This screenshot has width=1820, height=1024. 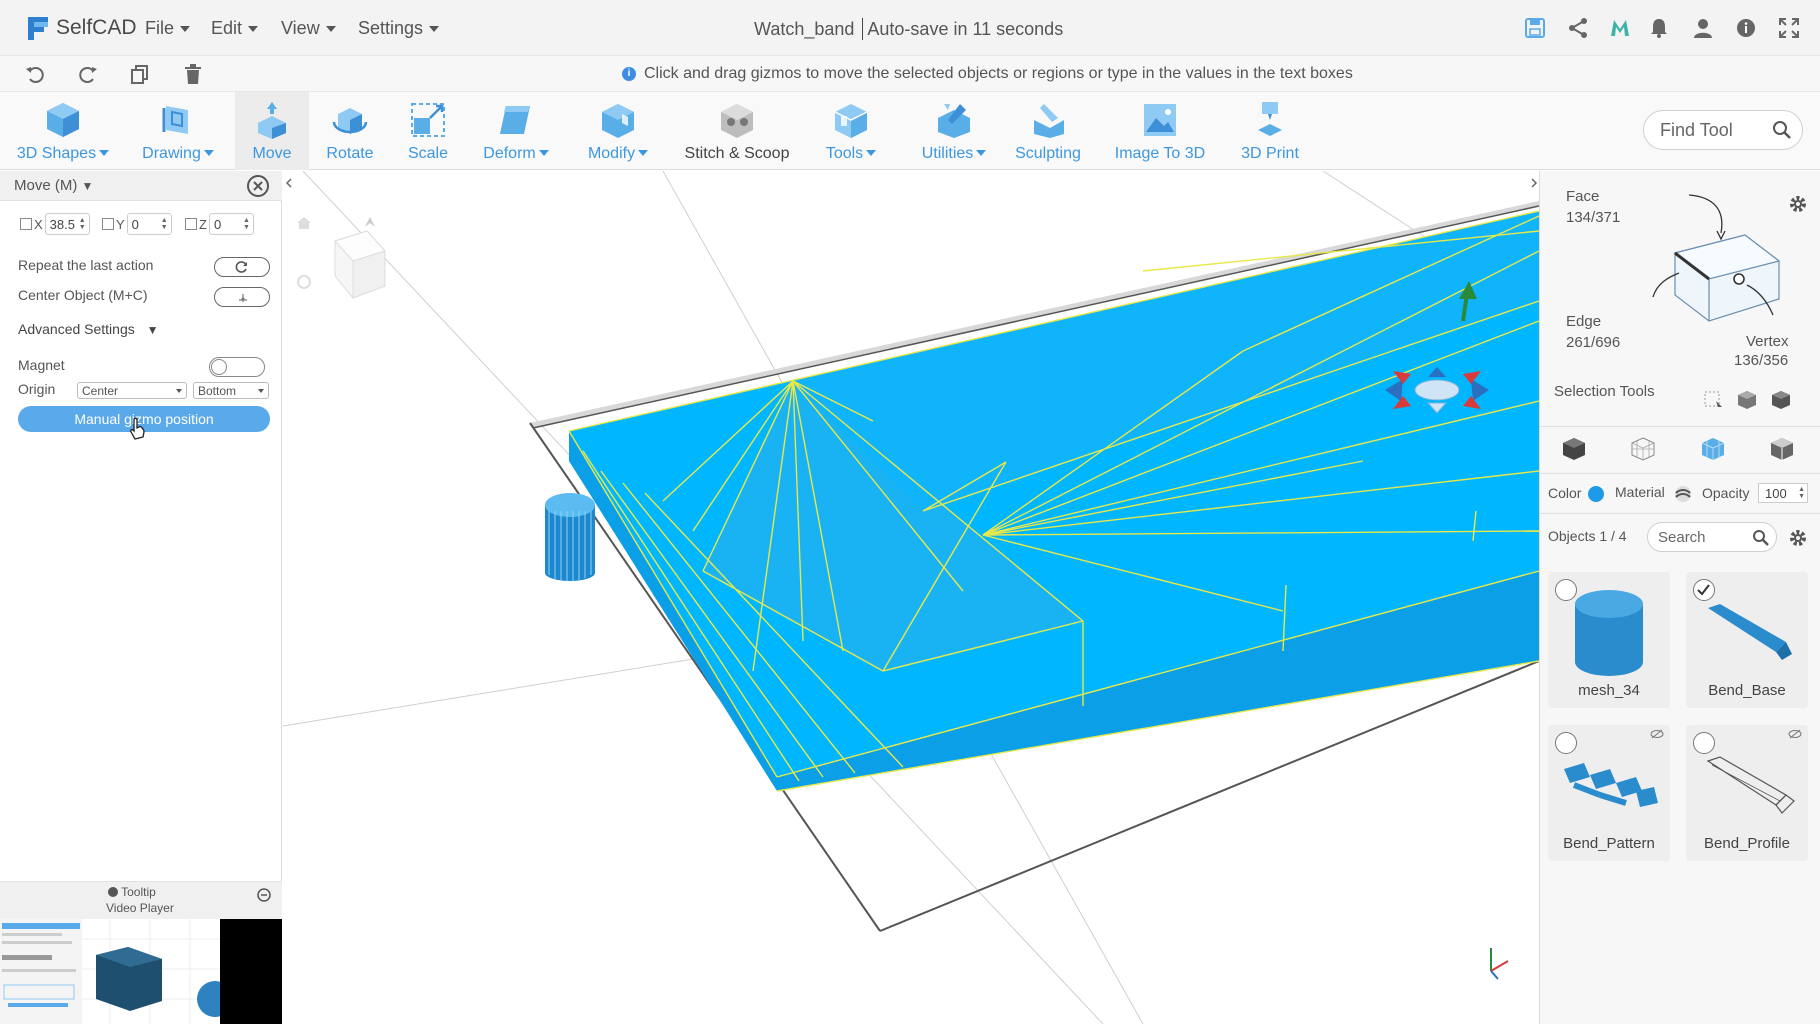 I want to click on move-panel-header: Move (M) ▼, so click(x=141, y=186).